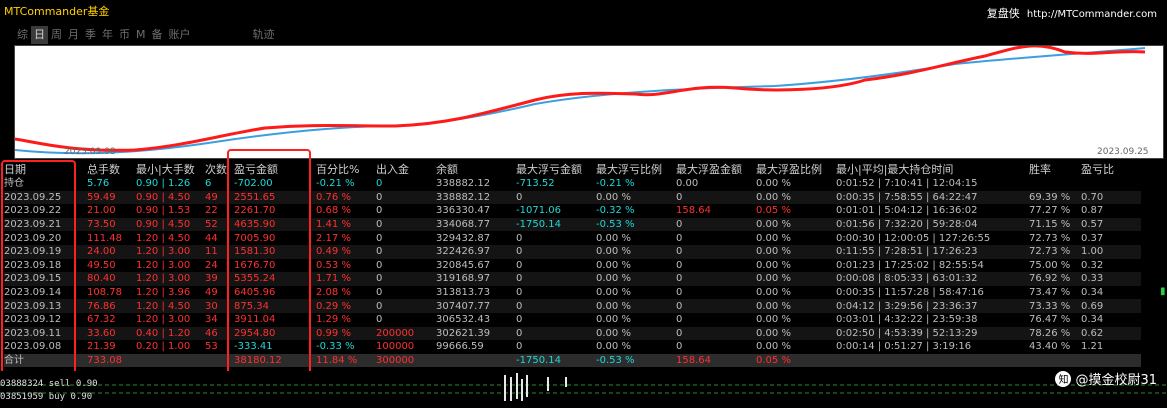  I want to click on cell: 338882.12, so click(476, 184).